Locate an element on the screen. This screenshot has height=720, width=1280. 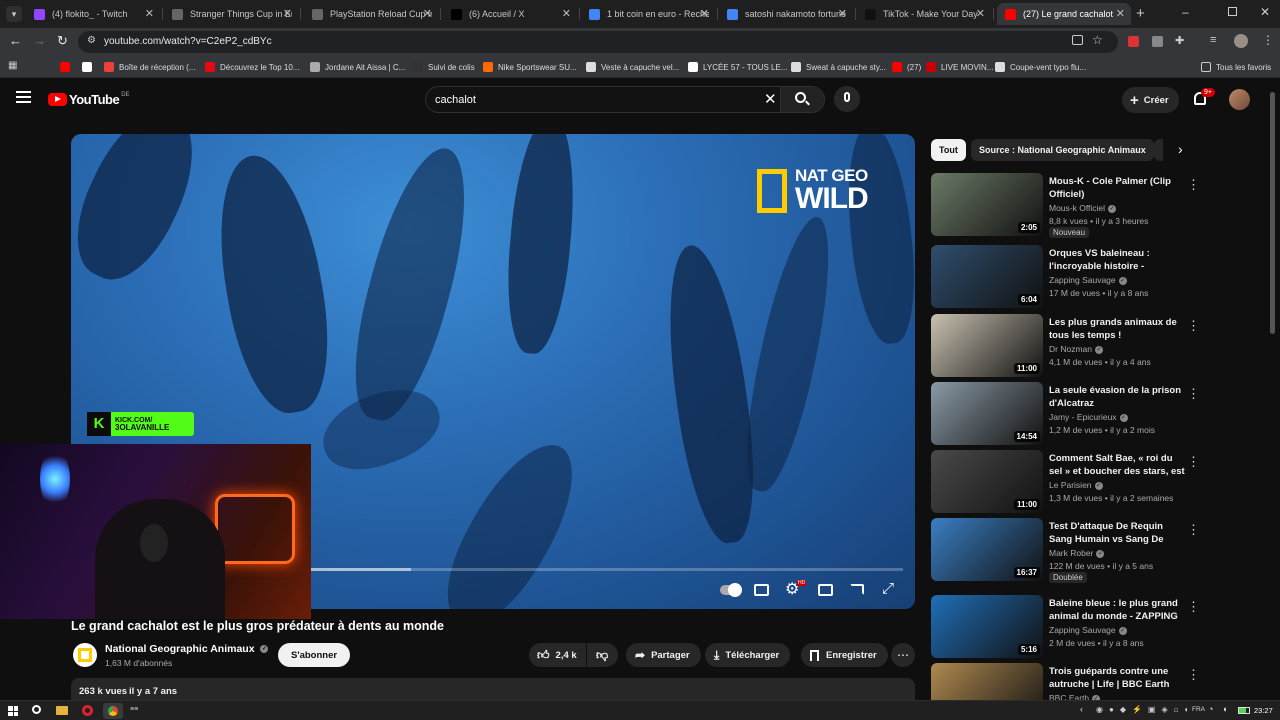
tab-search-button: ▾ is located at coordinates (14, 14).